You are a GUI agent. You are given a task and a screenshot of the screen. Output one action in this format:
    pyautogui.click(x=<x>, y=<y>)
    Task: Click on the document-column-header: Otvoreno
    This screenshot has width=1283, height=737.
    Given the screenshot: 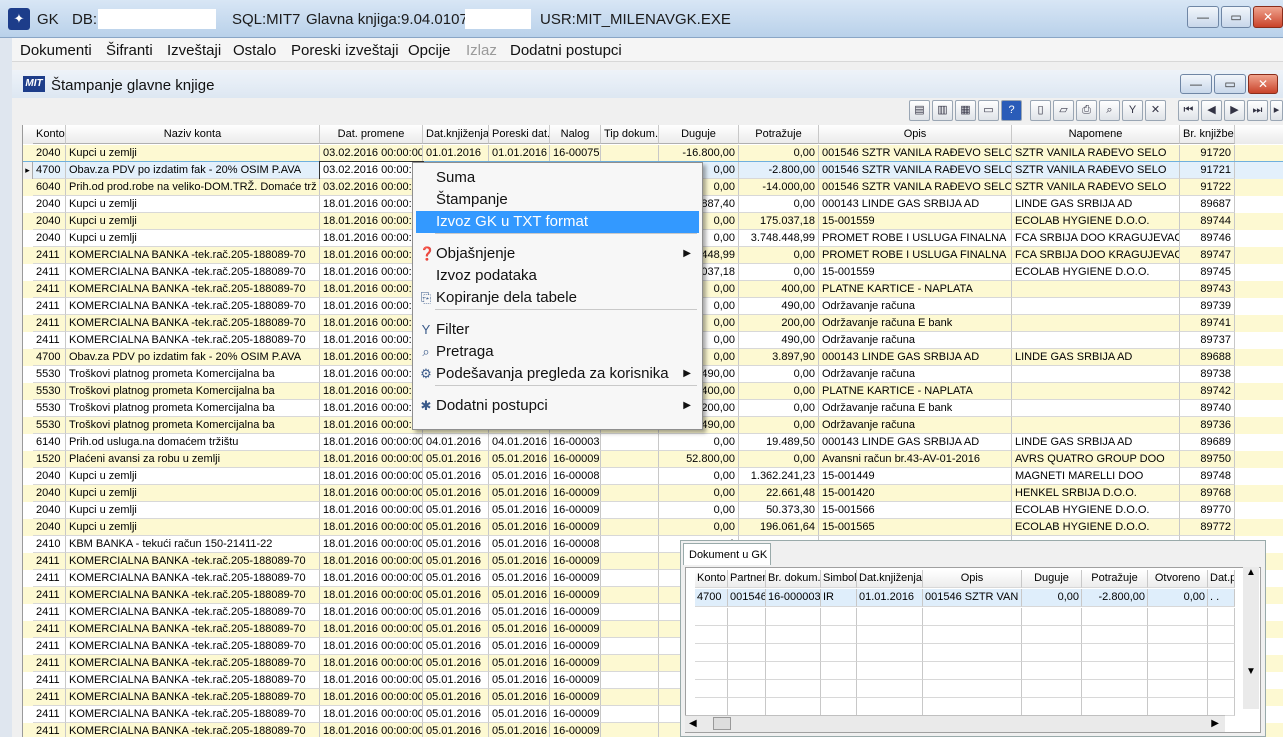 What is the action you would take?
    pyautogui.click(x=1178, y=579)
    